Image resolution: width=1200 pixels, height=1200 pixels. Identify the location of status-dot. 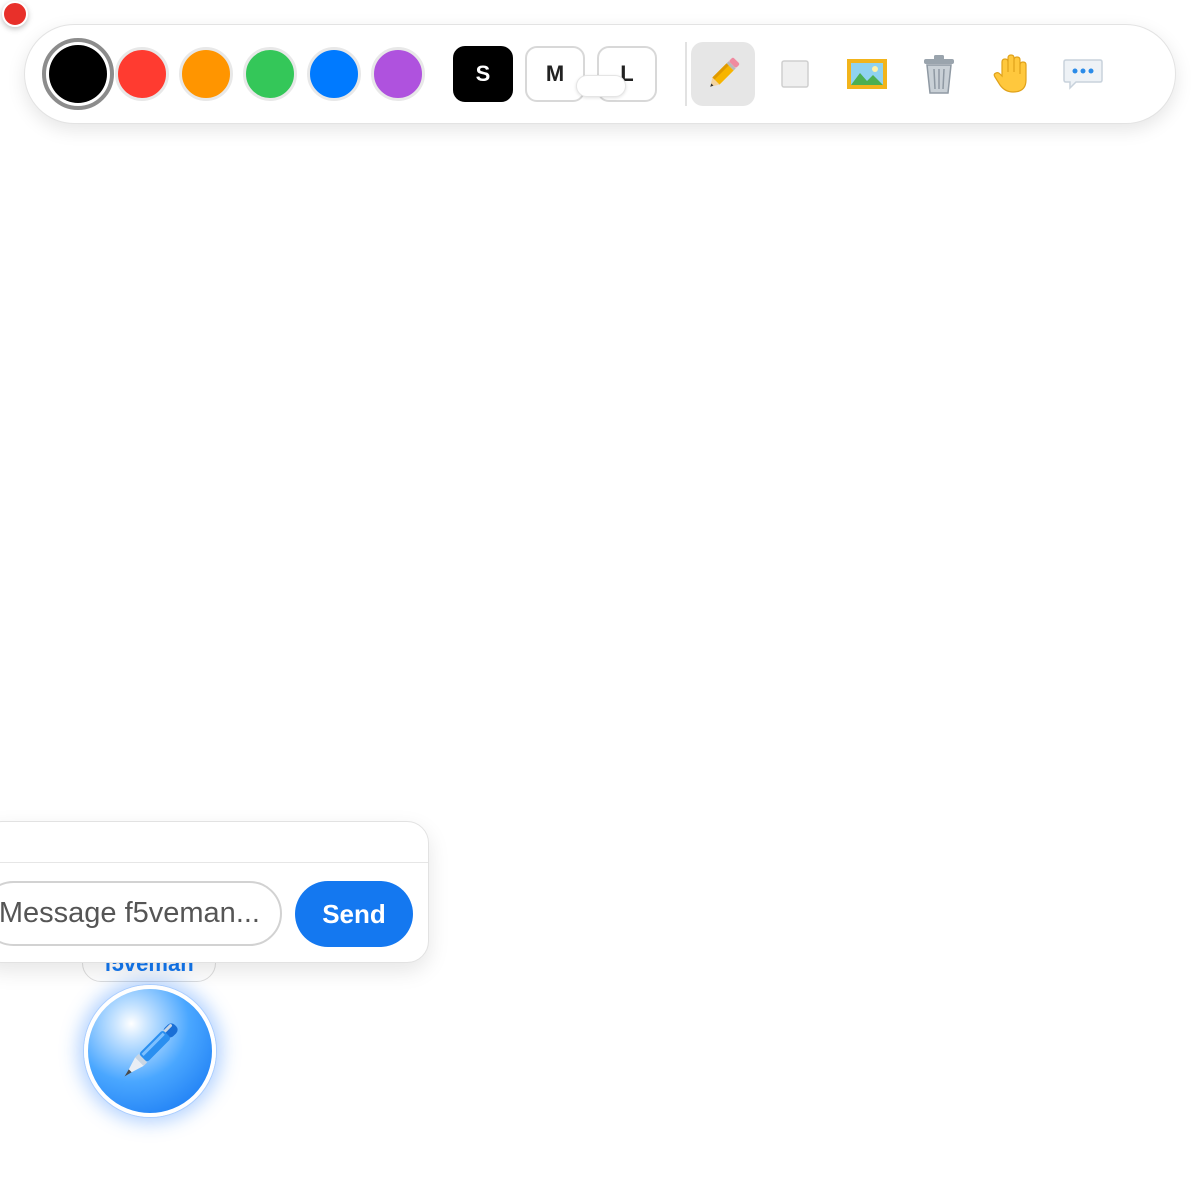
(15, 14).